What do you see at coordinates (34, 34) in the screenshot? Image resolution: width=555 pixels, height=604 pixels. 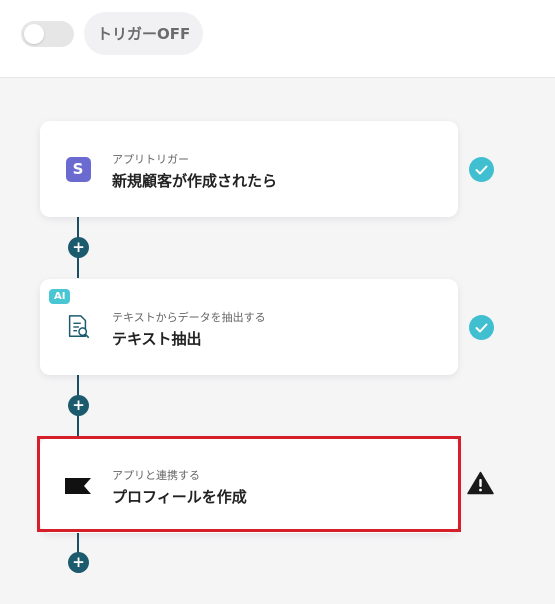 I see `toggle-knob` at bounding box center [34, 34].